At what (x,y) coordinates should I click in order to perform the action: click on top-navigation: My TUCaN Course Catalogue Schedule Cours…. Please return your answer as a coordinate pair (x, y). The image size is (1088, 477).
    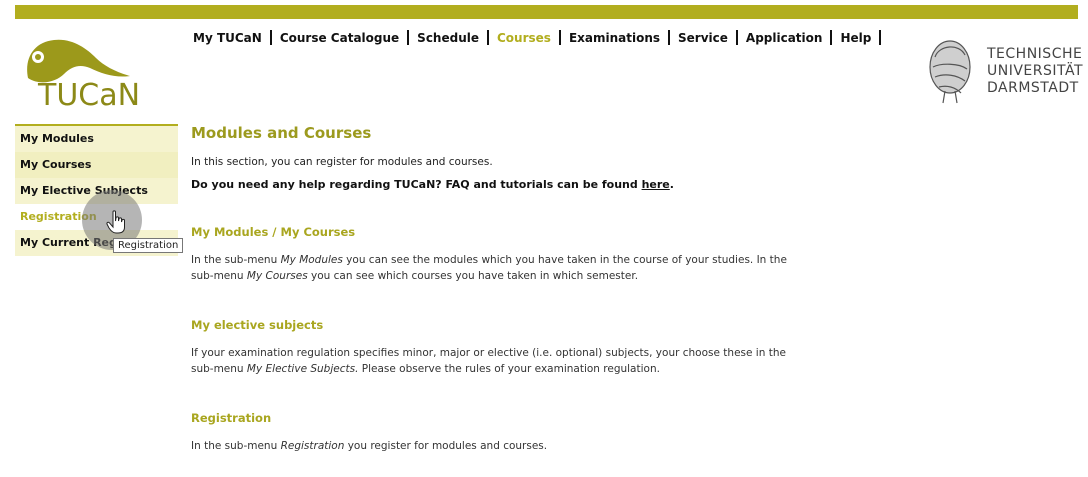
    Looking at the image, I should click on (541, 37).